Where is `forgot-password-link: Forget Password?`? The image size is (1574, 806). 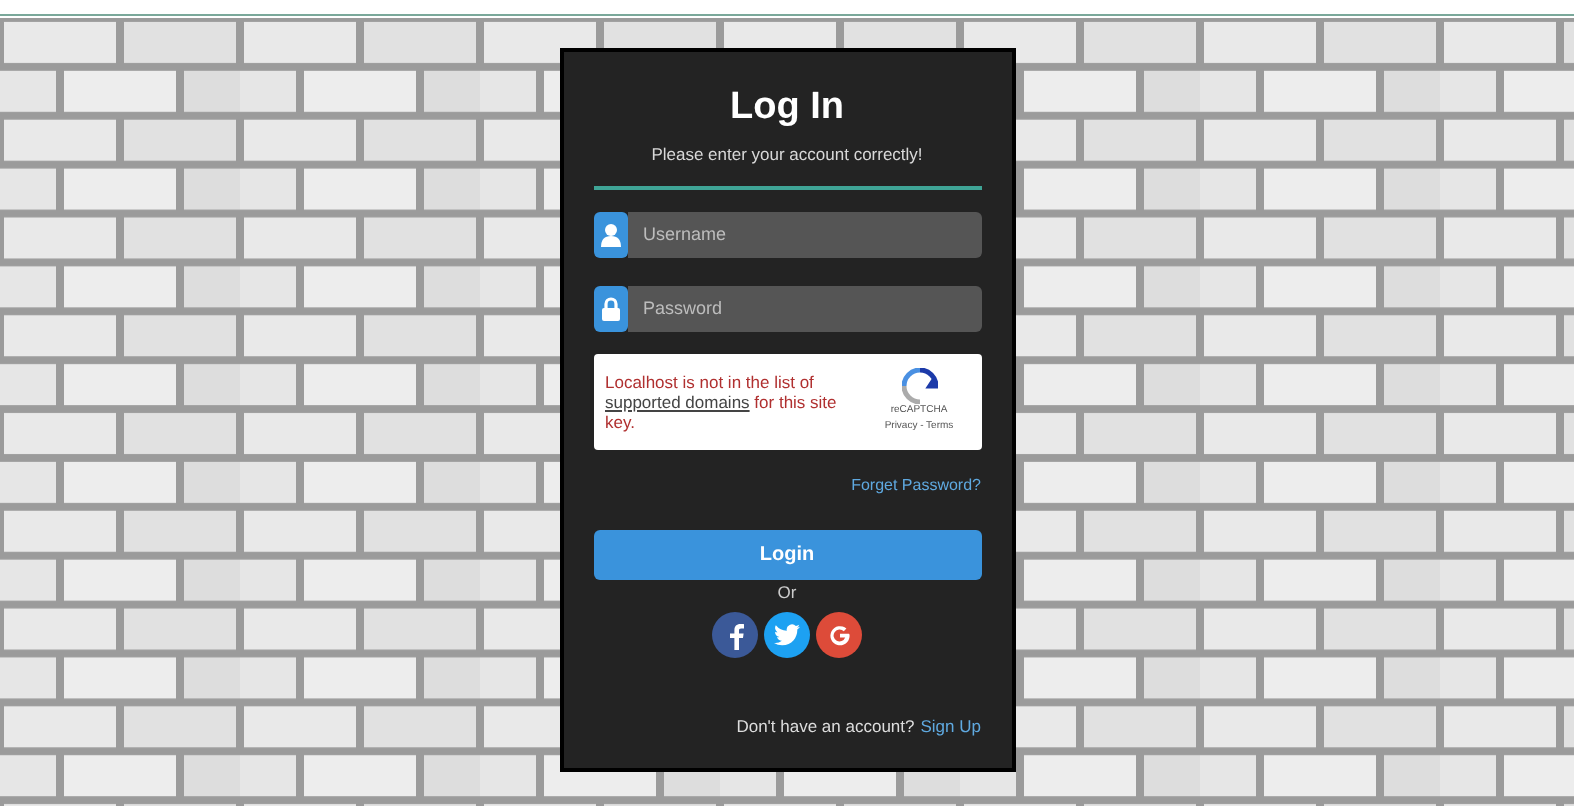
forgot-password-link: Forget Password? is located at coordinates (916, 485).